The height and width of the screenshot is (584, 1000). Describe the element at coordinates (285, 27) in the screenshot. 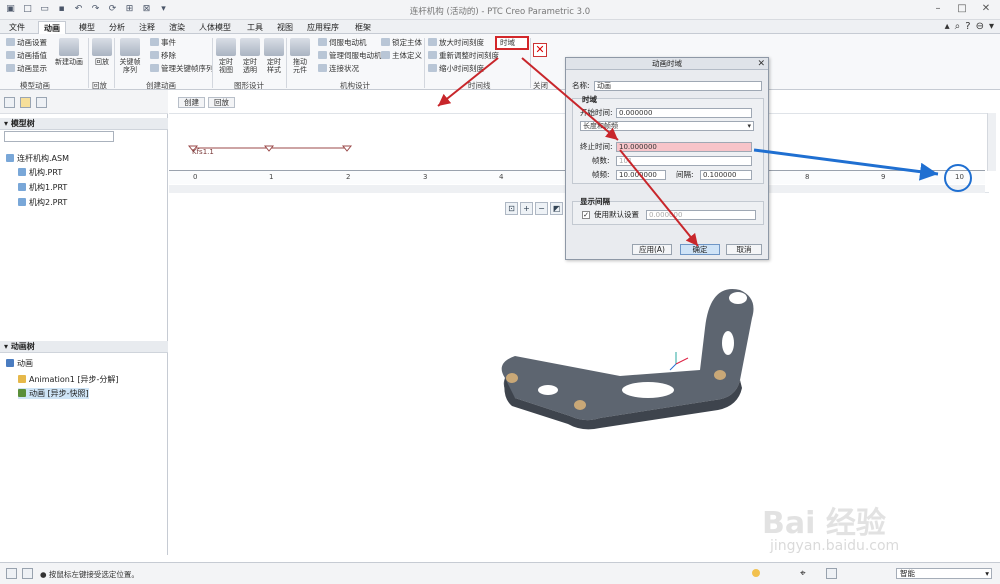

I see `tab-view: 视图` at that location.